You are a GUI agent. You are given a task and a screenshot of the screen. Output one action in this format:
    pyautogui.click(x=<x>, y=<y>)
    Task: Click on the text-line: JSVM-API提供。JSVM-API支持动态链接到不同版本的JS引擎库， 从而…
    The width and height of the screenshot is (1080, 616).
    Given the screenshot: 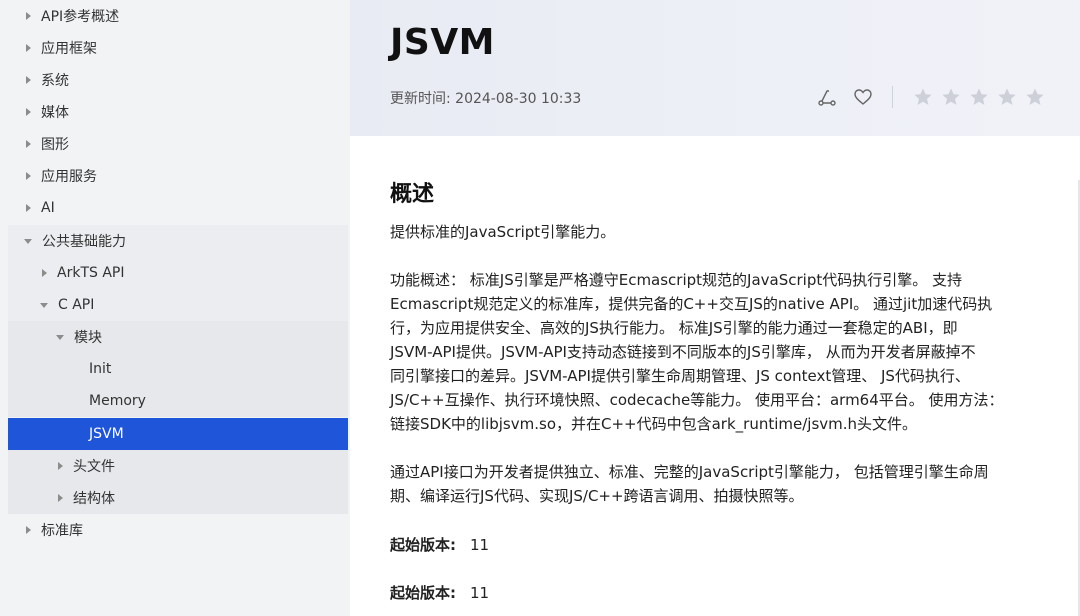 What is the action you would take?
    pyautogui.click(x=683, y=352)
    